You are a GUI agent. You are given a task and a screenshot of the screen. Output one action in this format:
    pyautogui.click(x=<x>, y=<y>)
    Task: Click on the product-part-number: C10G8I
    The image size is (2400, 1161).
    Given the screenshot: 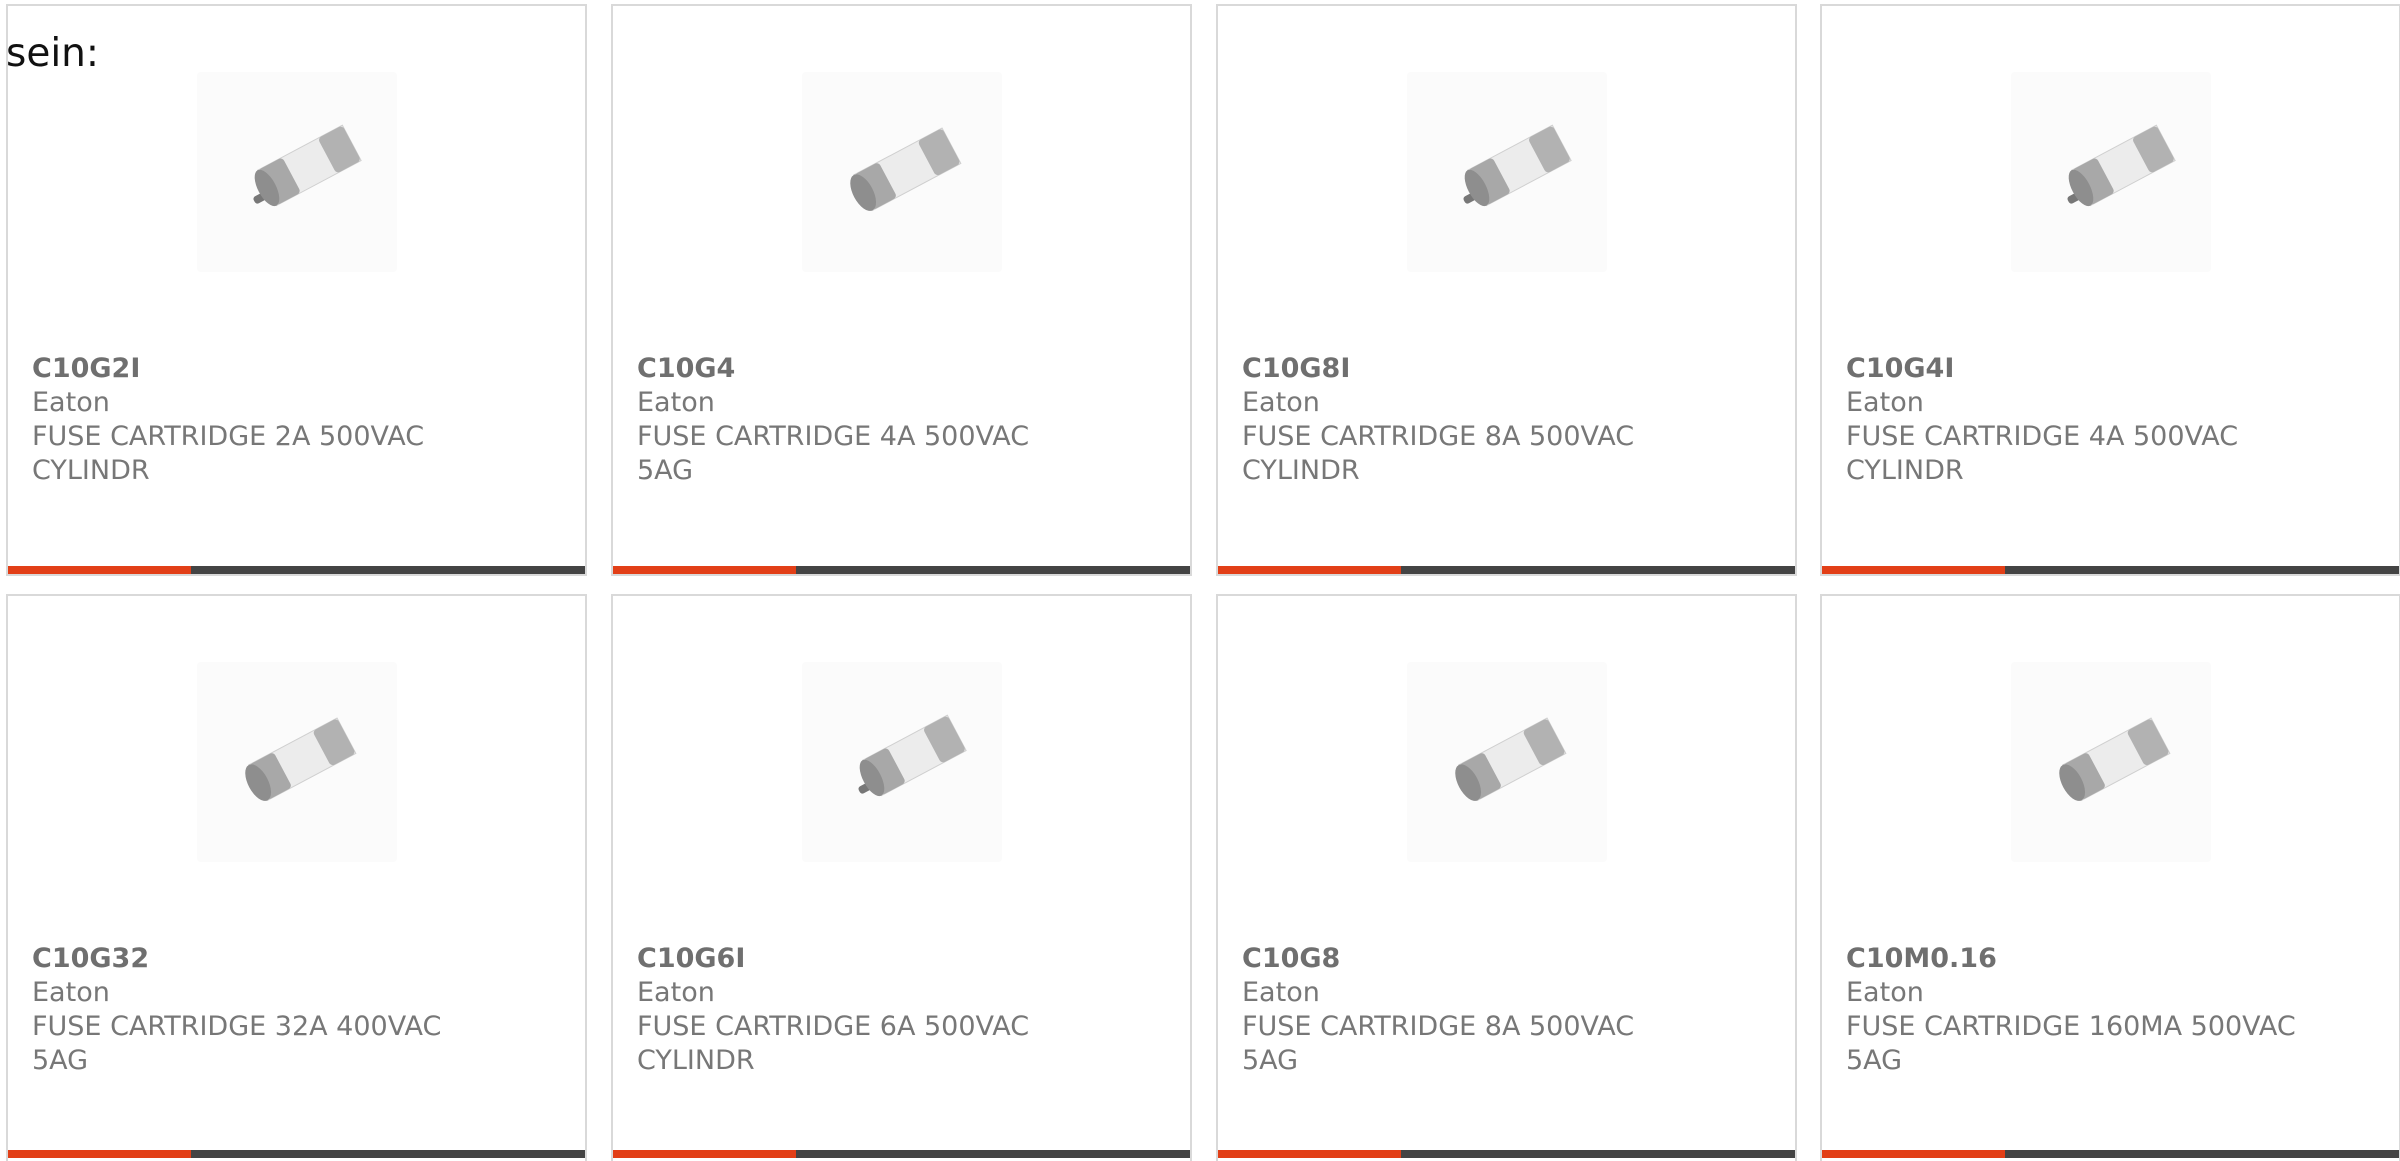 What is the action you would take?
    pyautogui.click(x=1506, y=369)
    